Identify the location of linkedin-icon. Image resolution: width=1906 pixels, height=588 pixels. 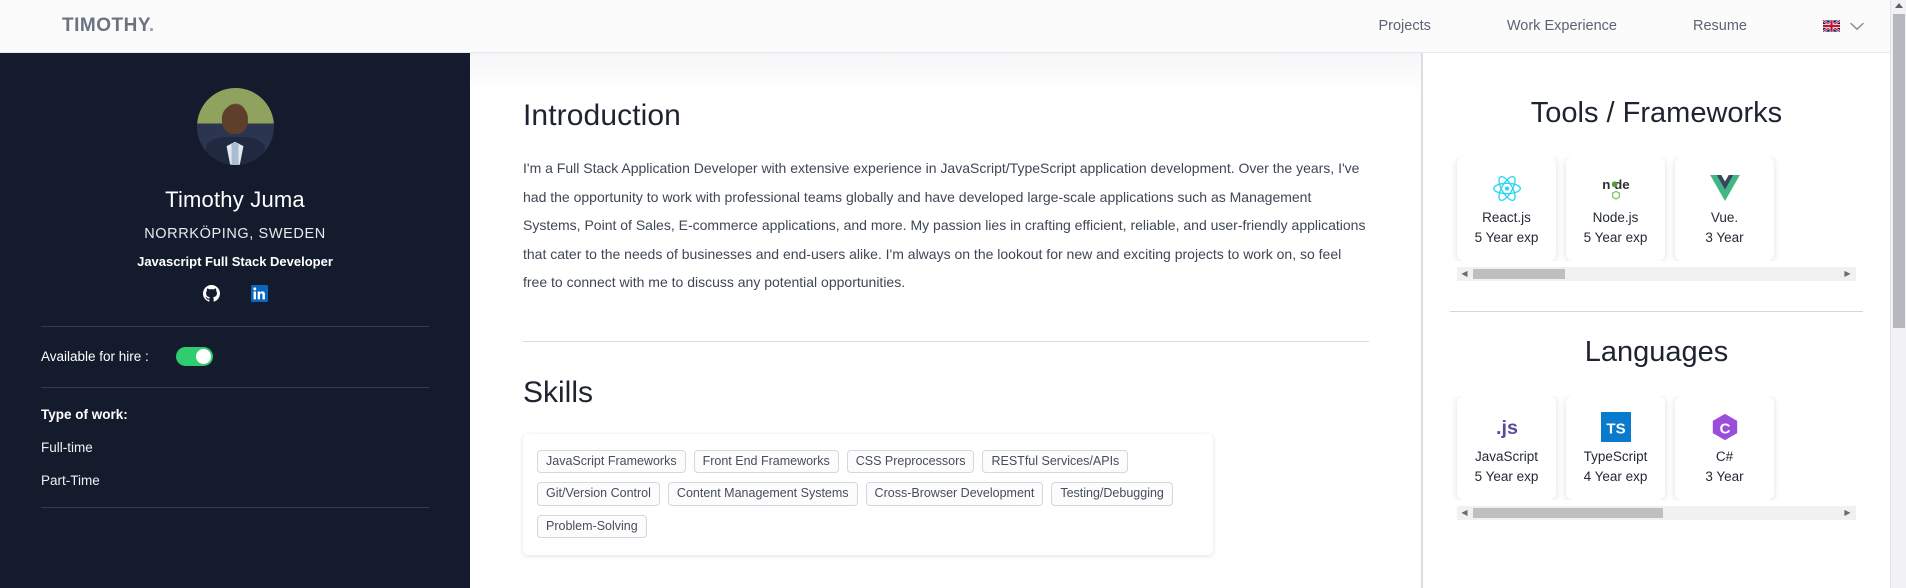
(259, 293).